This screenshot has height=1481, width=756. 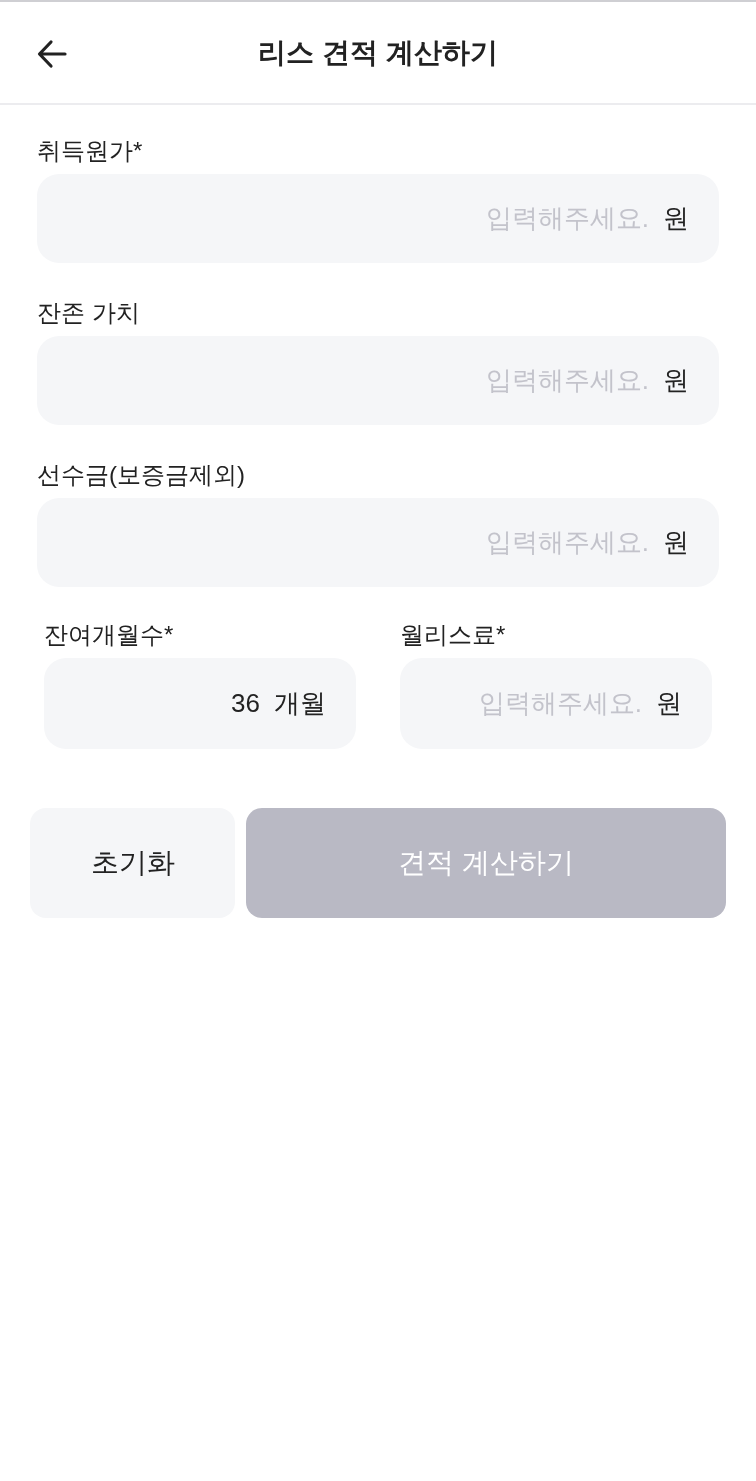 I want to click on page-title: 리스 견적 계산하기, so click(x=378, y=52).